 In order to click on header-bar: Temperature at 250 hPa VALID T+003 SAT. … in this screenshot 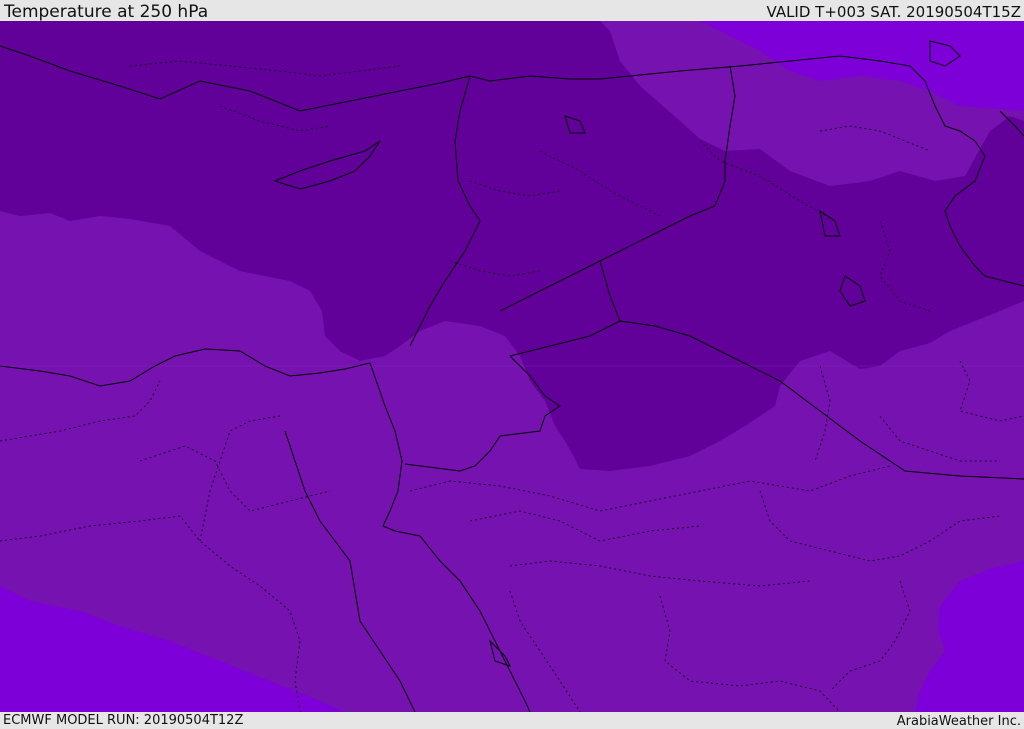, I will do `click(512, 10)`.